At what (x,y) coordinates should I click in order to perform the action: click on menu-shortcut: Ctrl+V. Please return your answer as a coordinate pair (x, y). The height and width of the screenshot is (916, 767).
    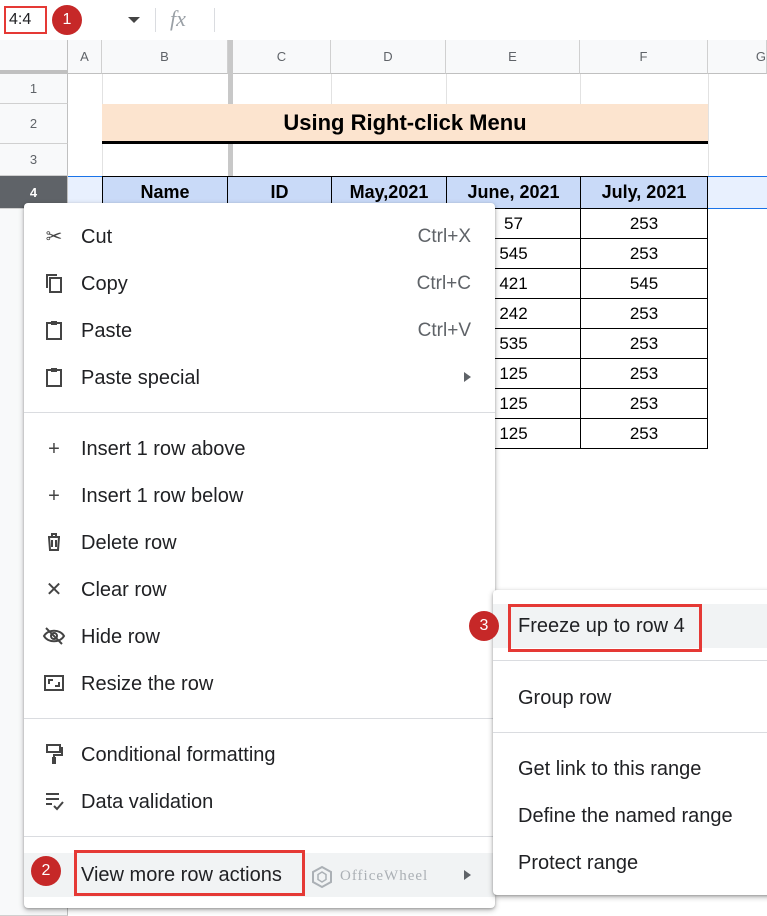
    Looking at the image, I should click on (444, 330).